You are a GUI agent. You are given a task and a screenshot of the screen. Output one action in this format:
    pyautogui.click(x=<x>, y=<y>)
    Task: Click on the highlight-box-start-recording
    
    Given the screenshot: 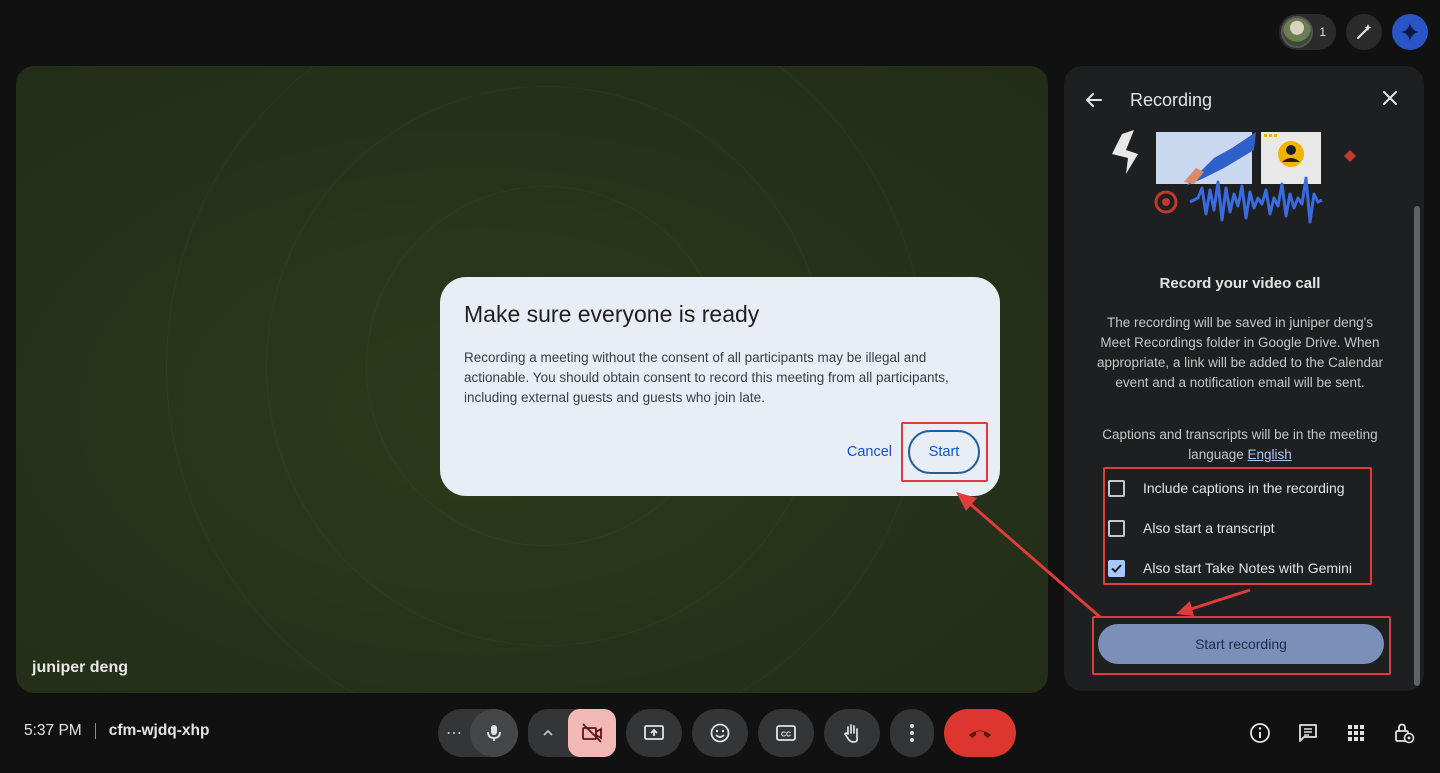 What is the action you would take?
    pyautogui.click(x=1241, y=645)
    